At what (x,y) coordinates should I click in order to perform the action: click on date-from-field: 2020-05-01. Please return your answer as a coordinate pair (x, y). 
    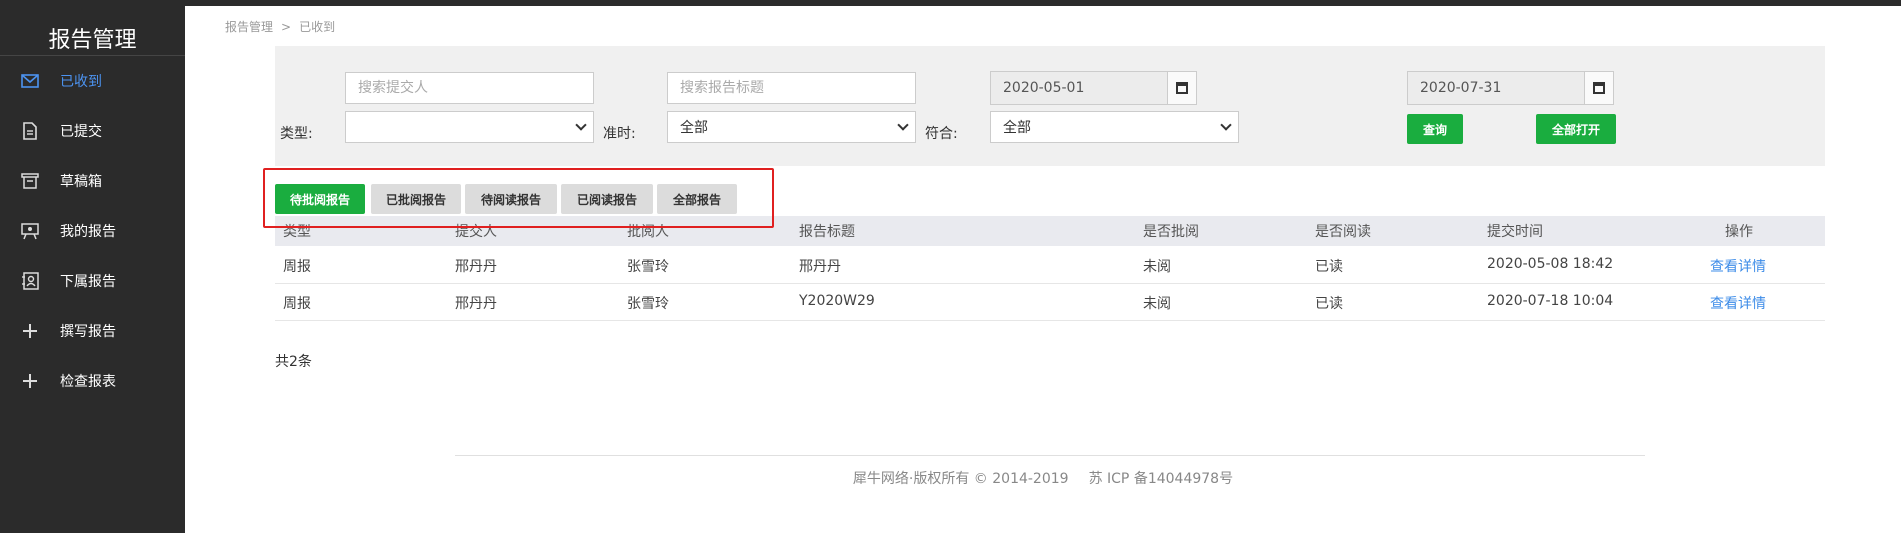
    Looking at the image, I should click on (1079, 88).